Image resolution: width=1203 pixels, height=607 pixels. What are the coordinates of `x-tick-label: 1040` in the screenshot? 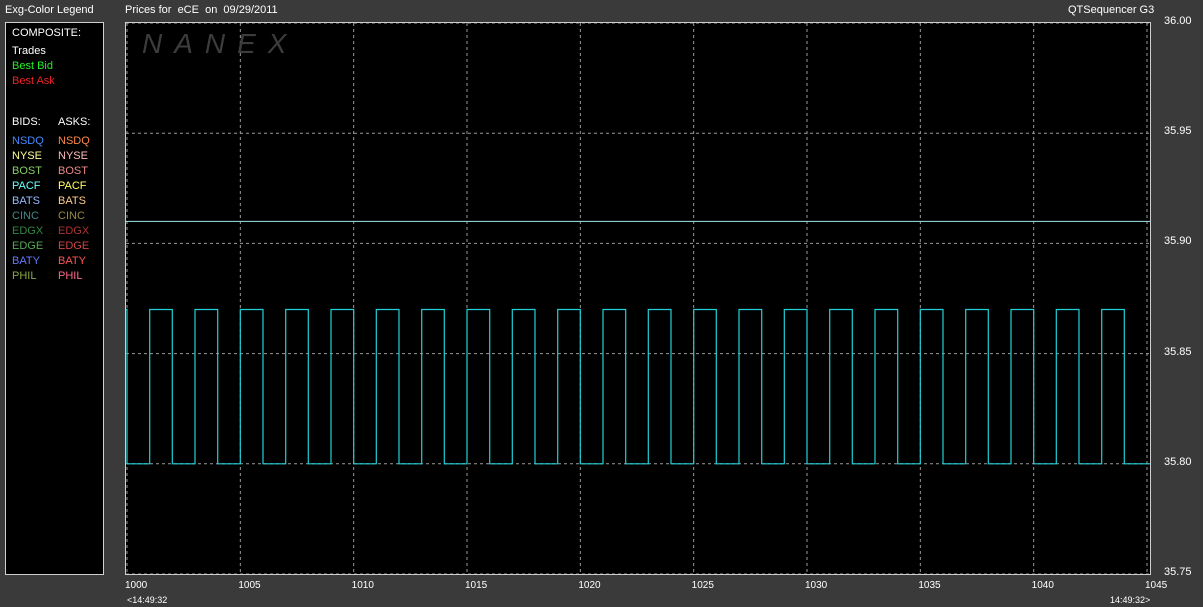 It's located at (1042, 585).